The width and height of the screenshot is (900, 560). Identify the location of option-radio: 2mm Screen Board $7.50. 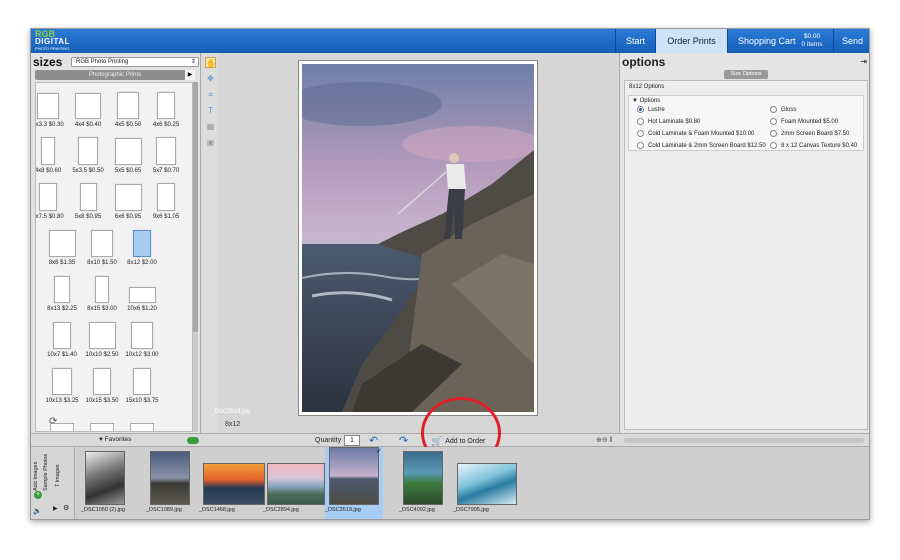
(809, 133).